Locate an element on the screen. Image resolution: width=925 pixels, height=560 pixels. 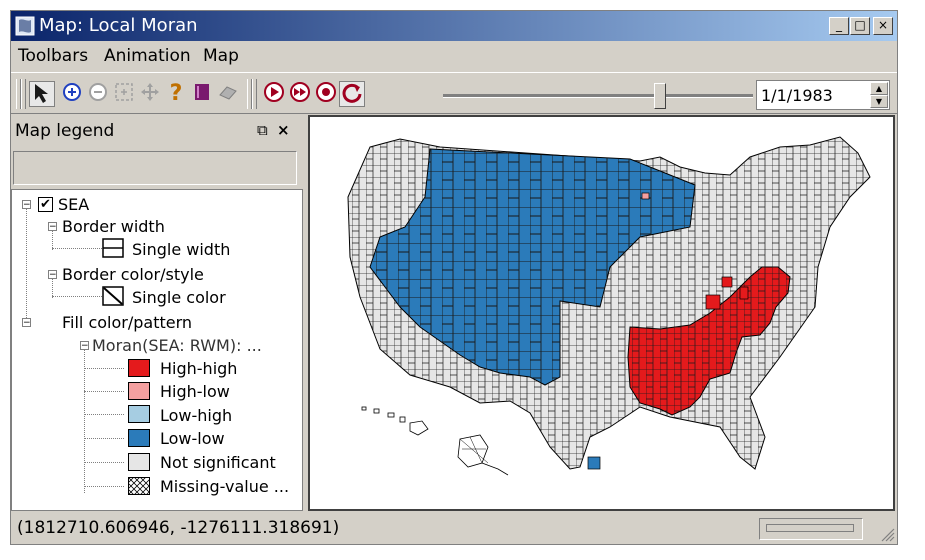
cursor-coordinates: (1812710.606946, -1276111.318691) is located at coordinates (178, 528).